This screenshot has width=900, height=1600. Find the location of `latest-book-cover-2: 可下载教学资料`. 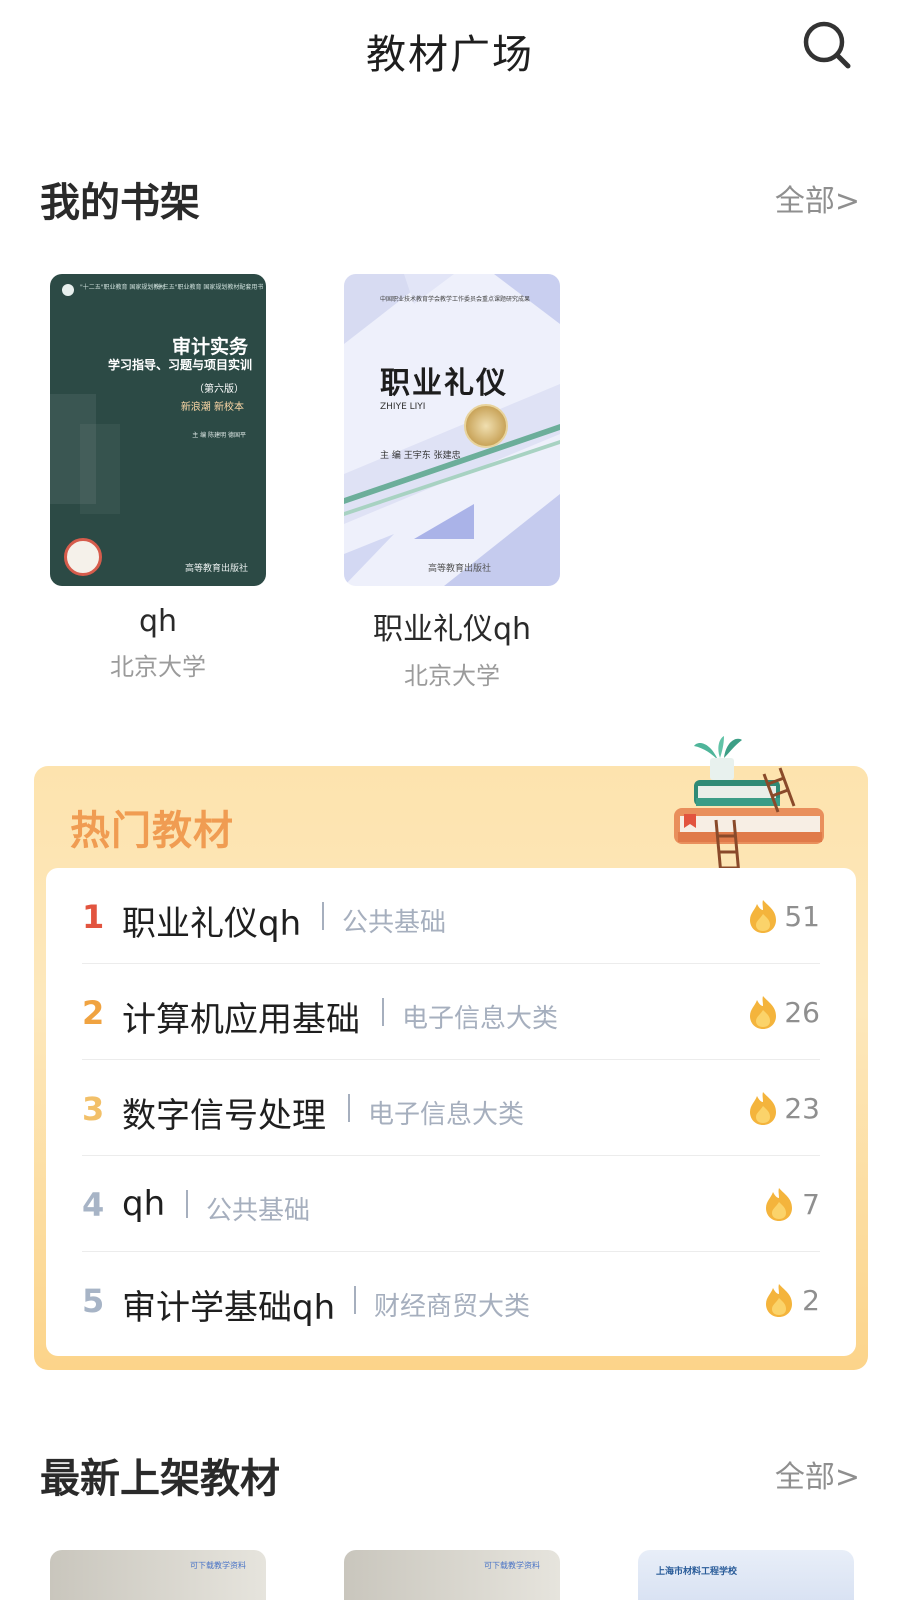

latest-book-cover-2: 可下载教学资料 is located at coordinates (452, 1575).